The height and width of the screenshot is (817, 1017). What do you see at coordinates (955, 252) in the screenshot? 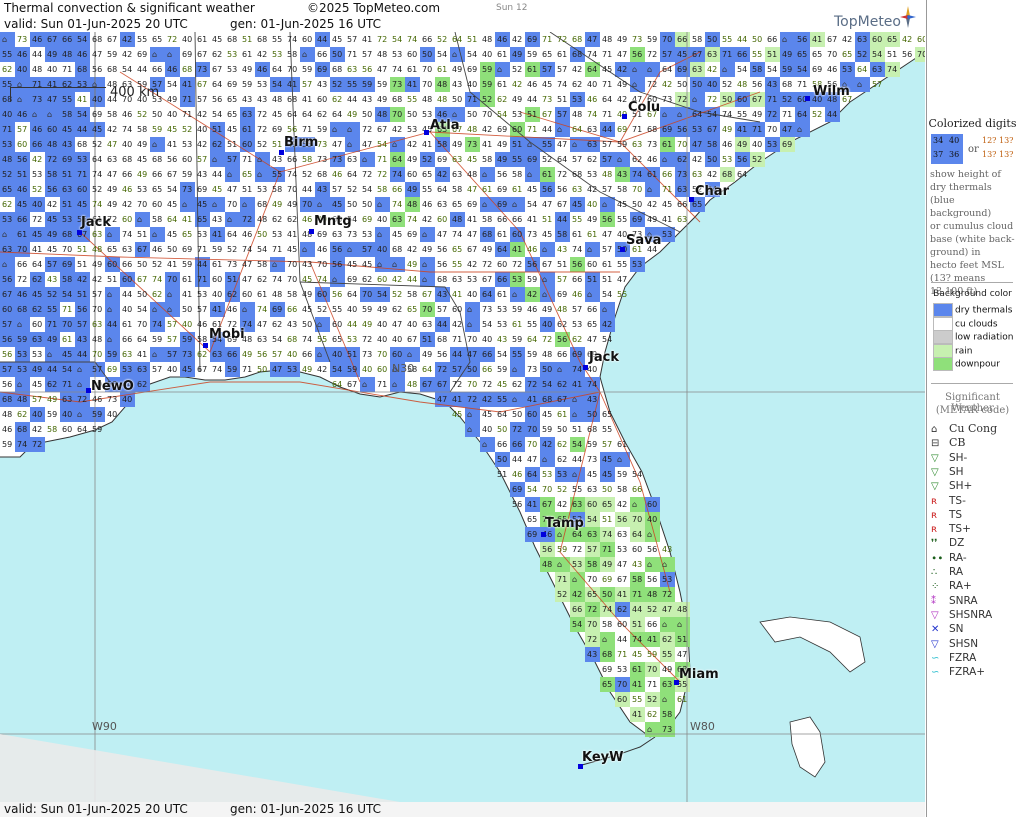
I see `legend-description-line: ground) in` at bounding box center [955, 252].